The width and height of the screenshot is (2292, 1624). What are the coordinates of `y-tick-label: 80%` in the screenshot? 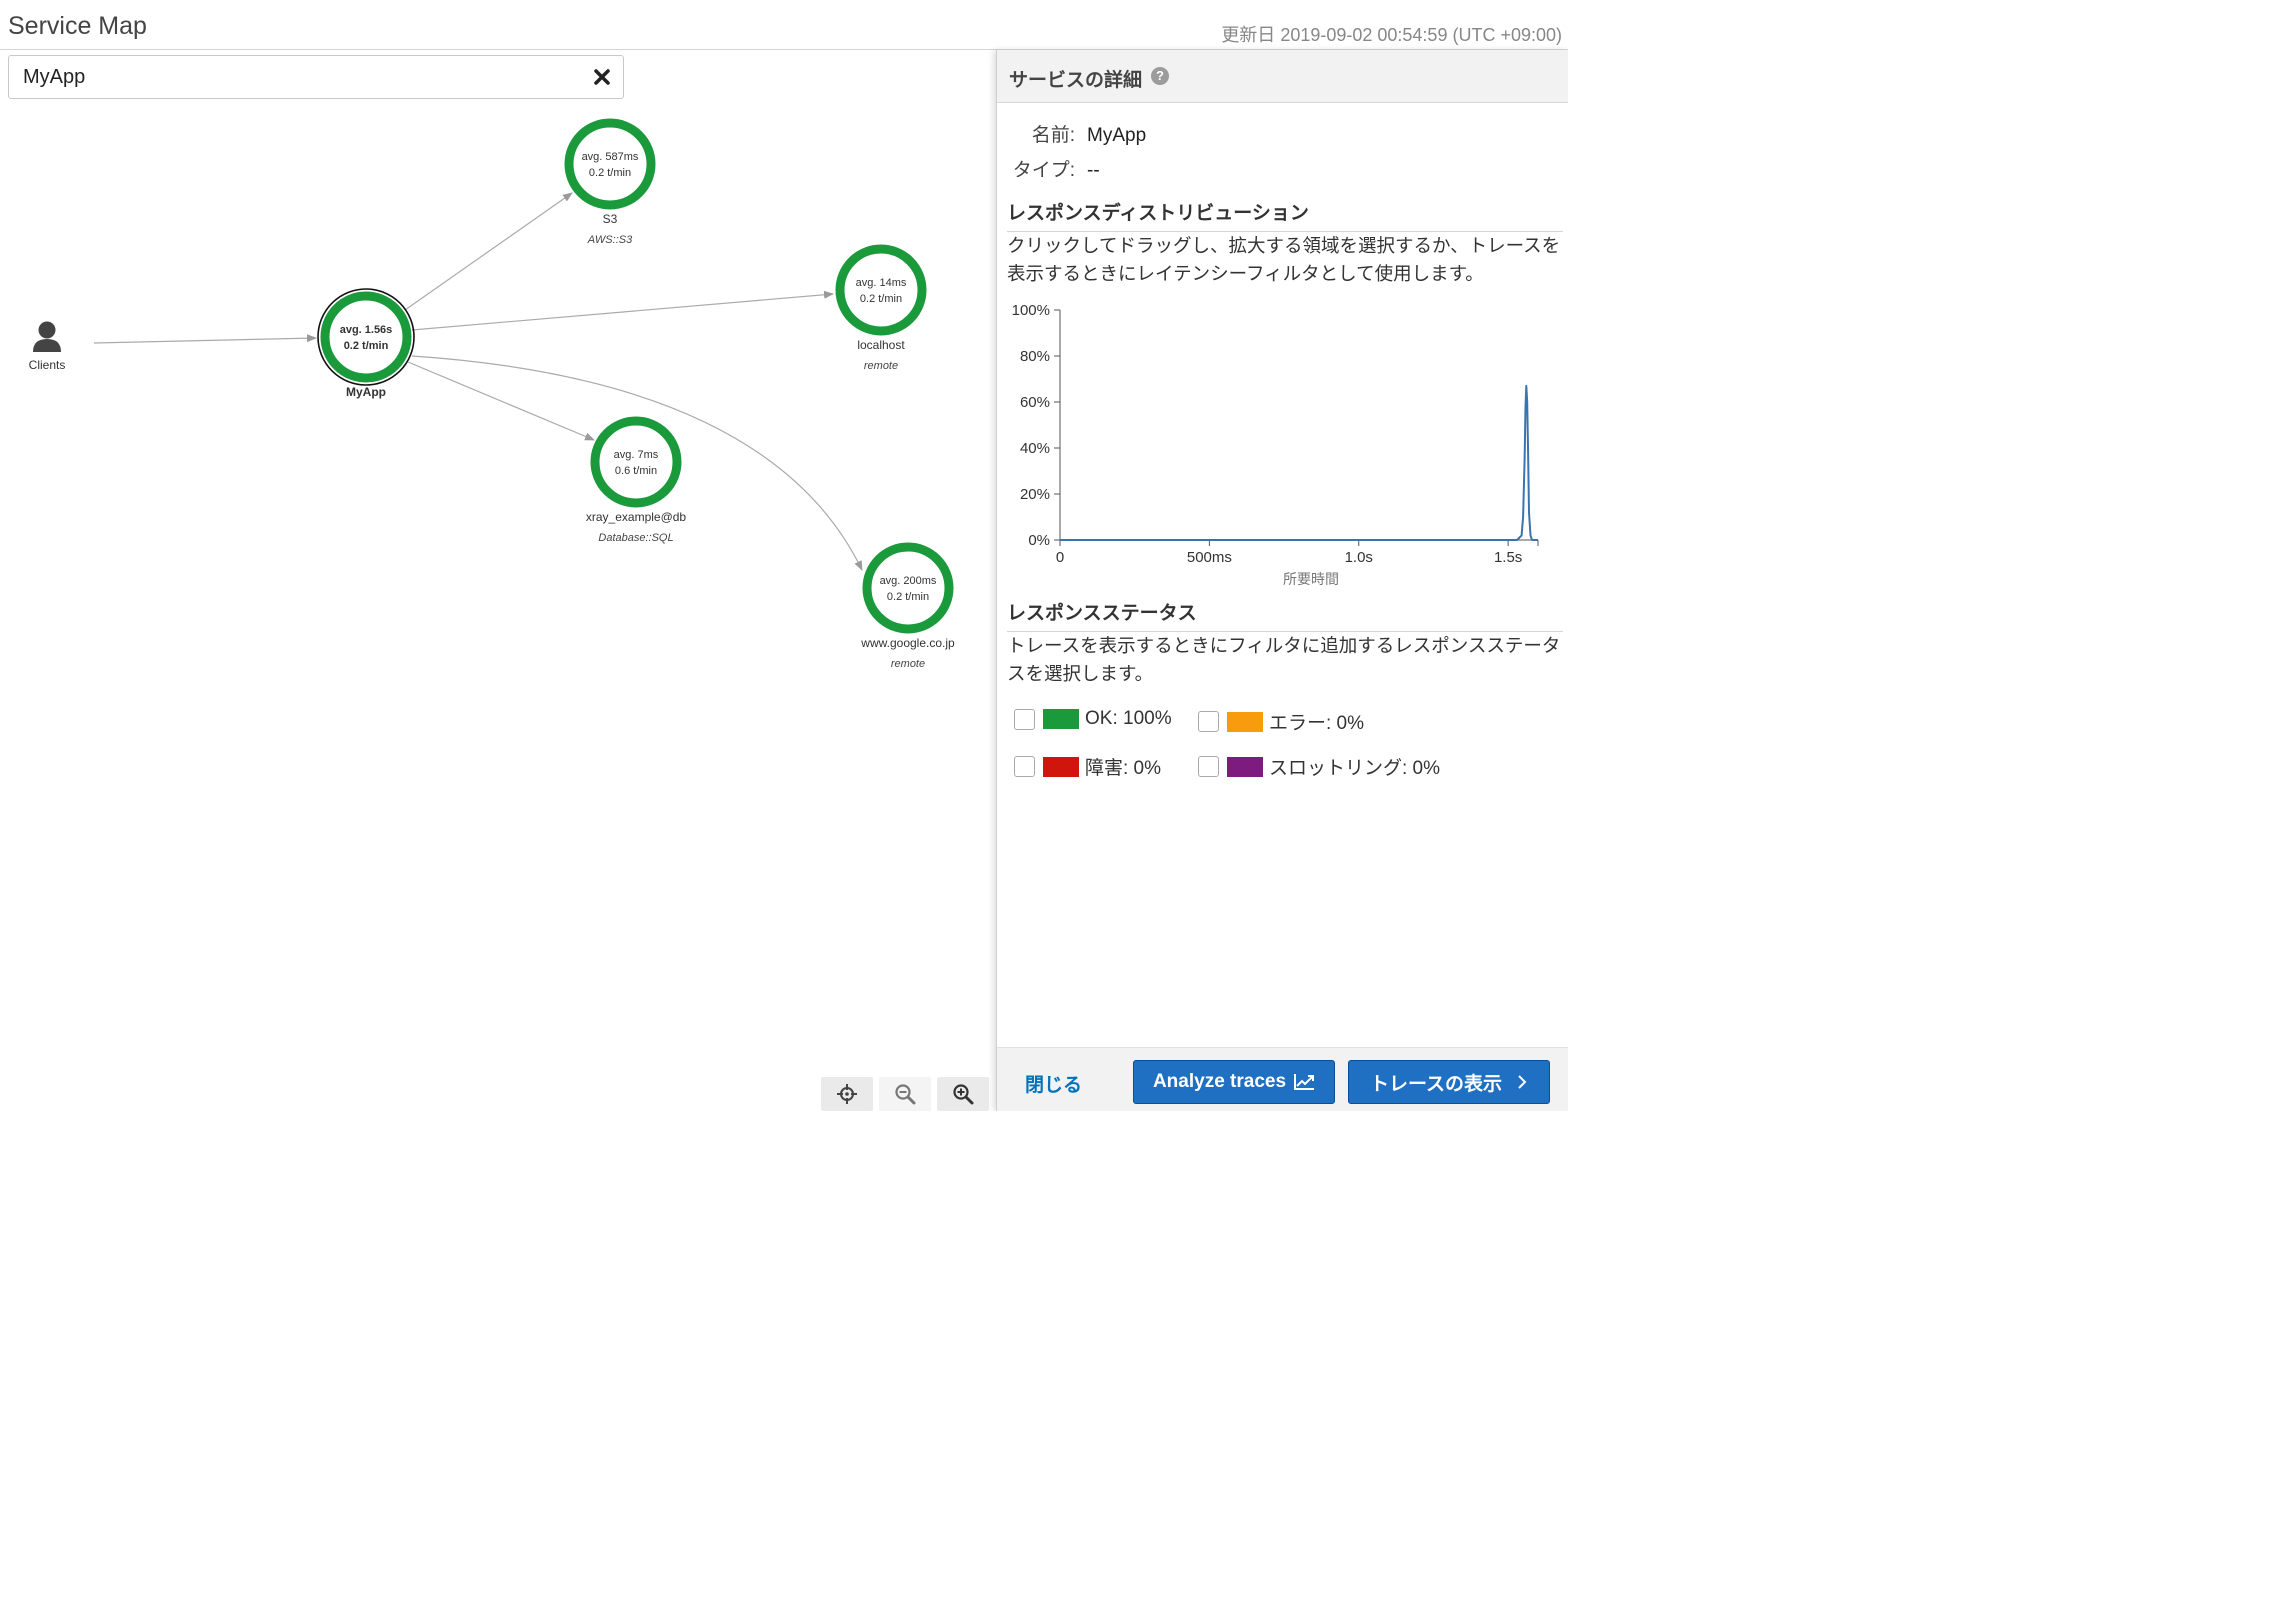 It's located at (1035, 356).